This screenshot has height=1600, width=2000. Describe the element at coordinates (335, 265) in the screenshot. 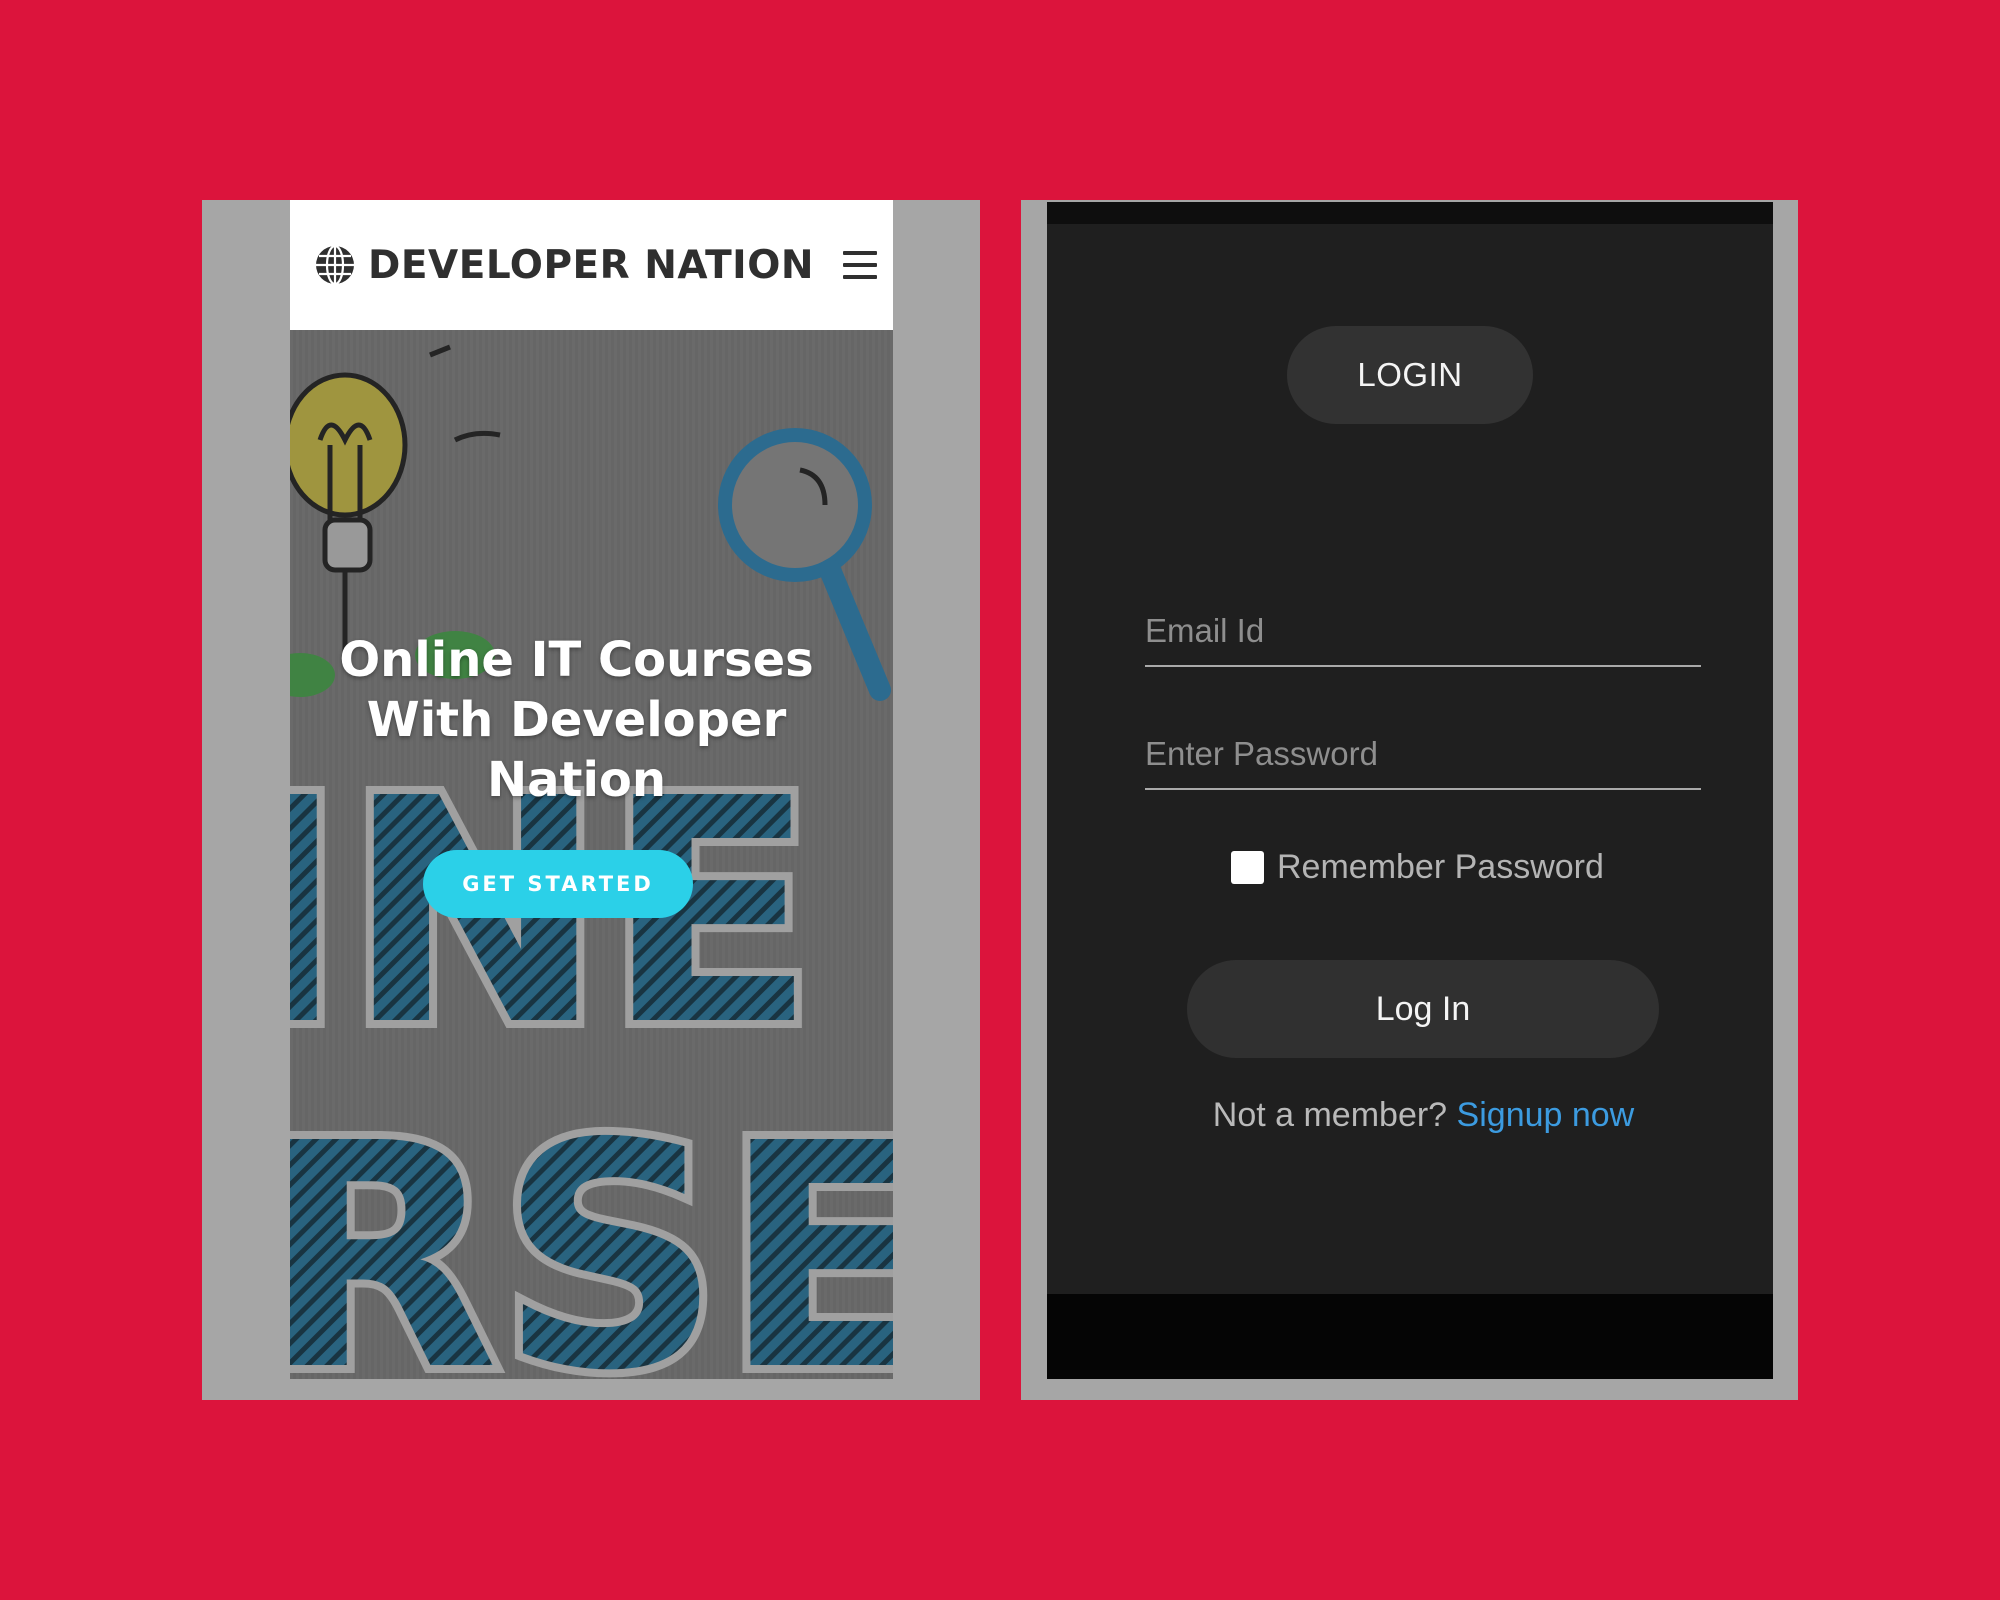

I see `globe-icon` at that location.